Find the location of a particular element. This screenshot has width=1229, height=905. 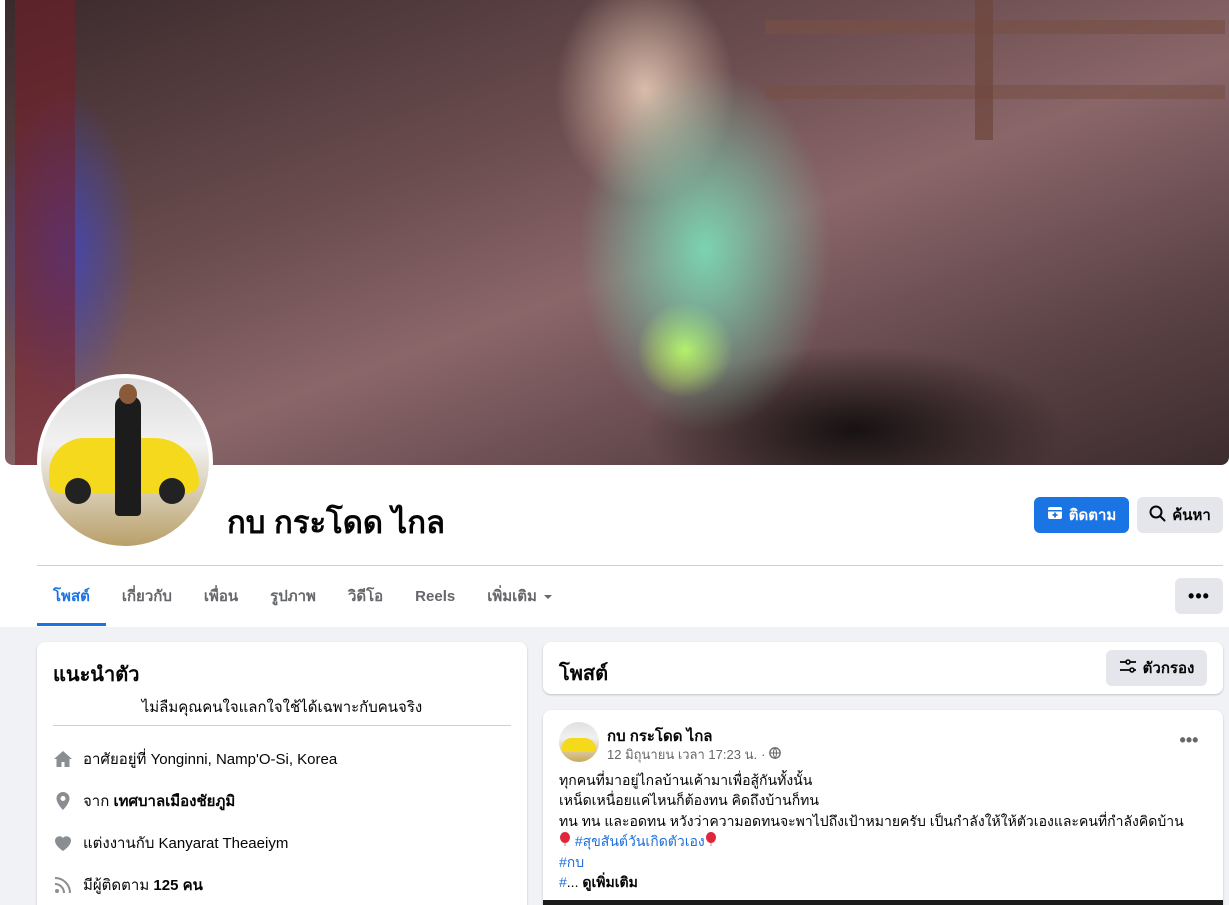

tab-label: เกี่ยวกับ is located at coordinates (146, 596).